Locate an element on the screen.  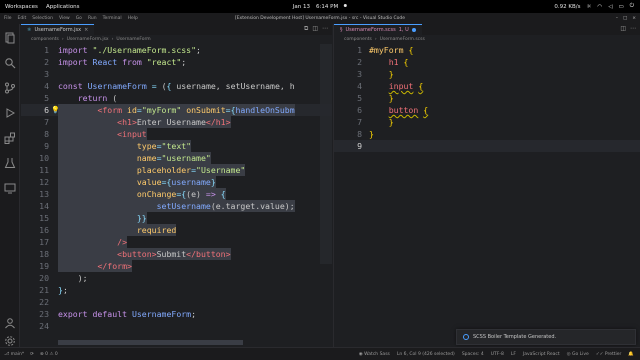
code-line: 17 /> is located at coordinates (176, 242).